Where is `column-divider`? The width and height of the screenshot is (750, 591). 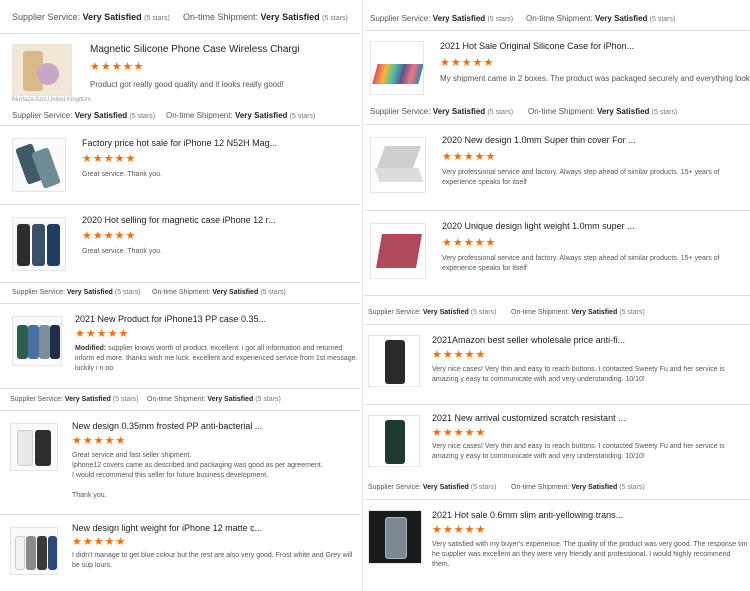
column-divider is located at coordinates (362, 295).